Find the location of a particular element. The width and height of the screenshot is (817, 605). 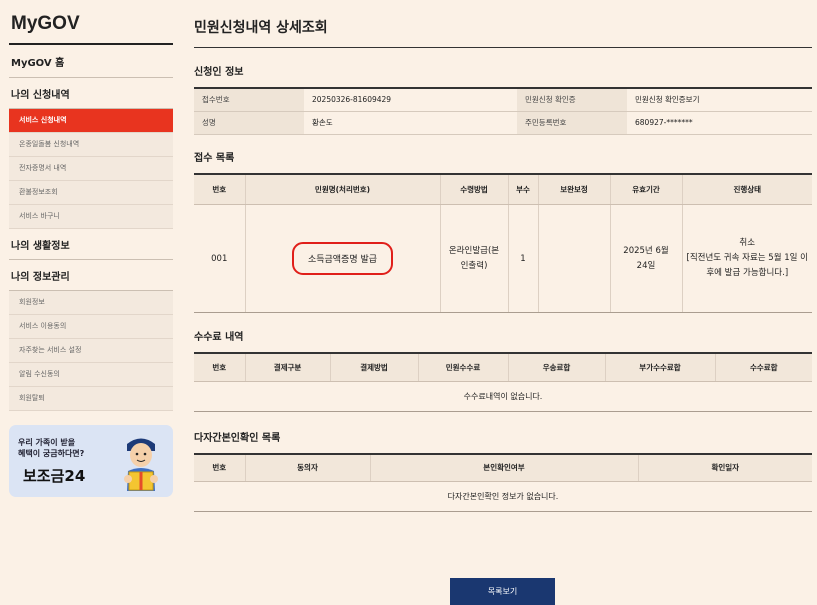

table-header-row: 번호 동의자 본인확인여부 확인일자 is located at coordinates (503, 467).